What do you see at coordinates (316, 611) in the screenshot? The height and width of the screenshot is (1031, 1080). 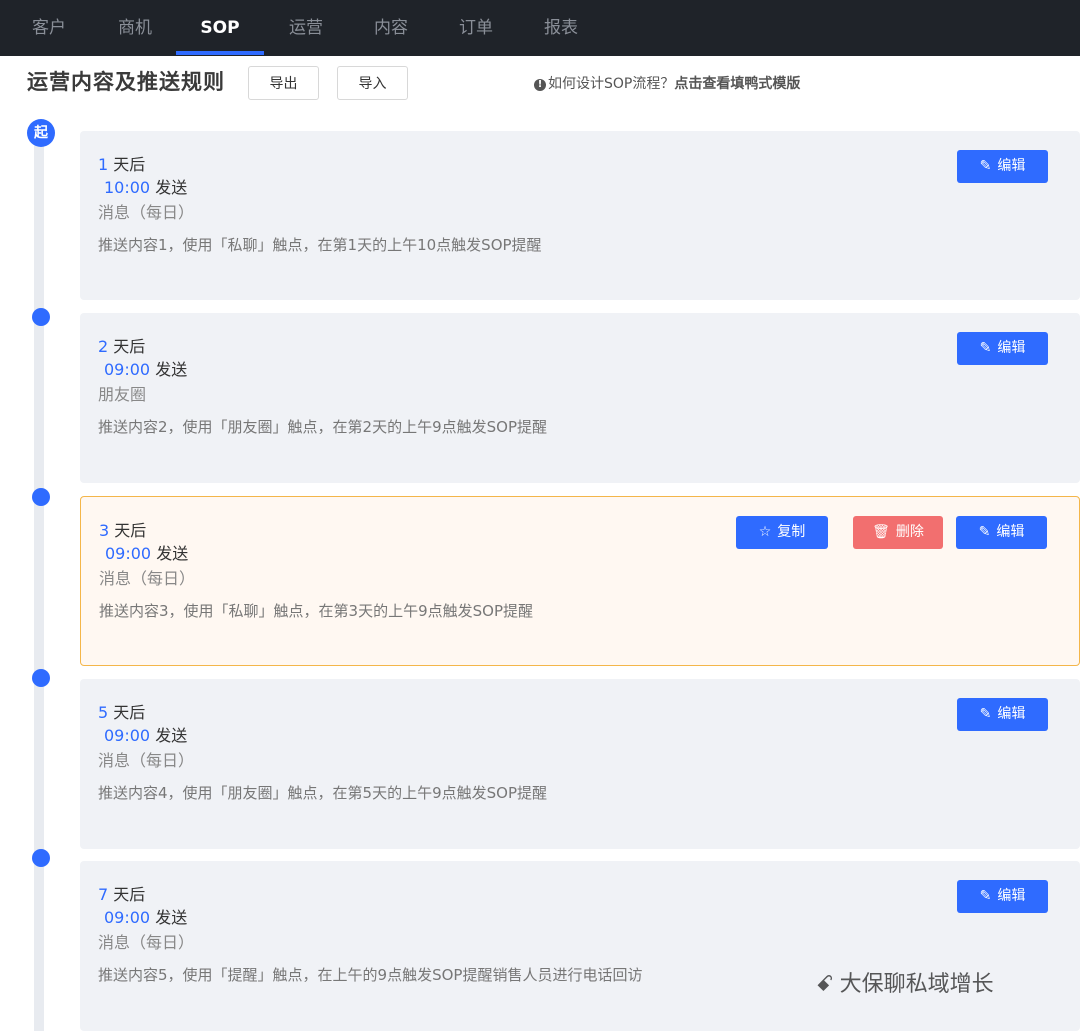 I see `step-description: 推送内容3，使用「私聊」触点，在第3天的上午9点触发SOP提醒` at bounding box center [316, 611].